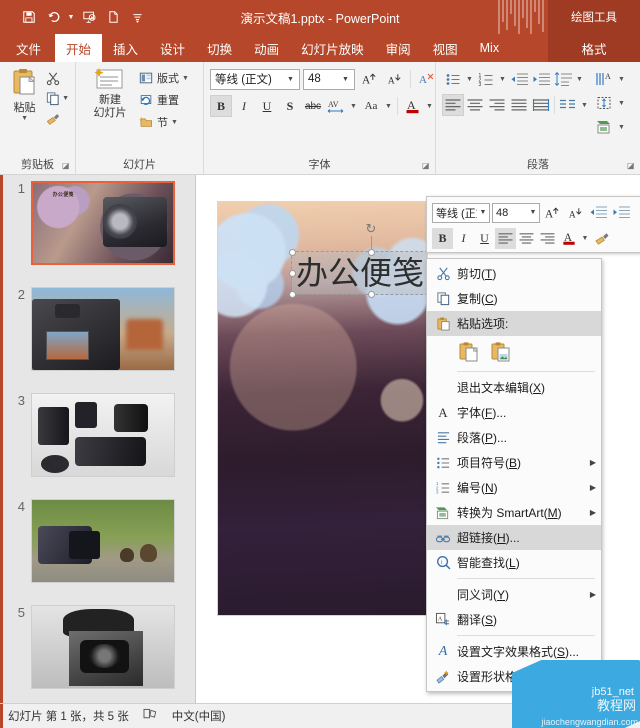 Image resolution: width=640 pixels, height=728 pixels. Describe the element at coordinates (442, 238) in the screenshot. I see `mini-bold-button: B` at that location.